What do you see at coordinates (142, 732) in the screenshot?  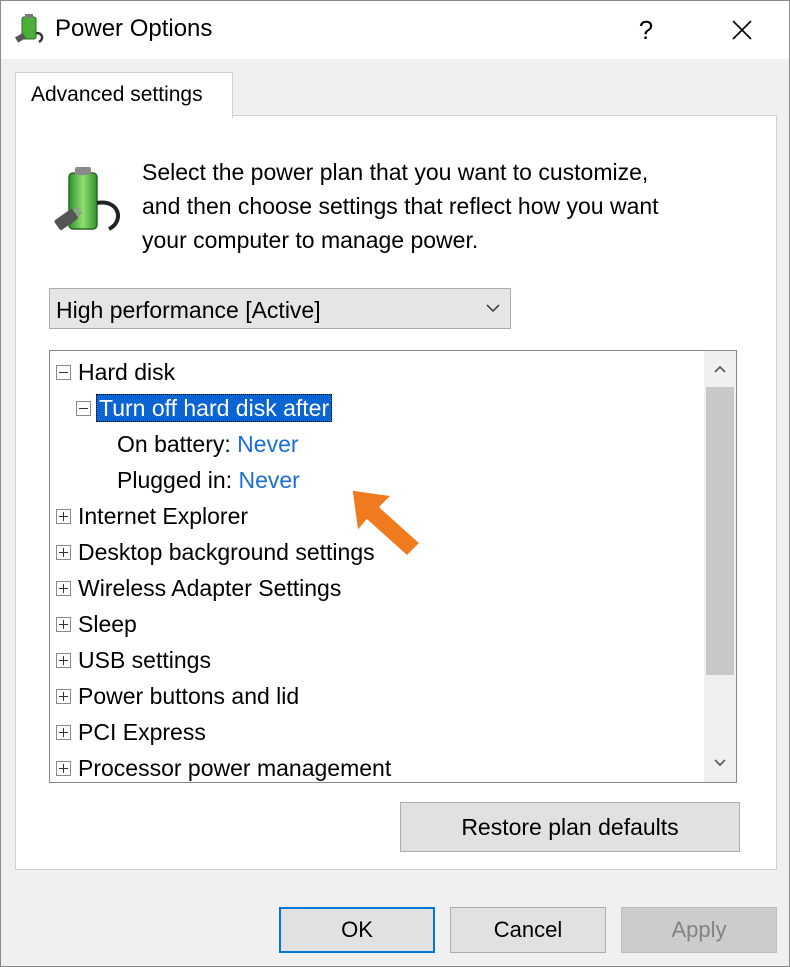 I see `tree-item-label: PCI Express` at bounding box center [142, 732].